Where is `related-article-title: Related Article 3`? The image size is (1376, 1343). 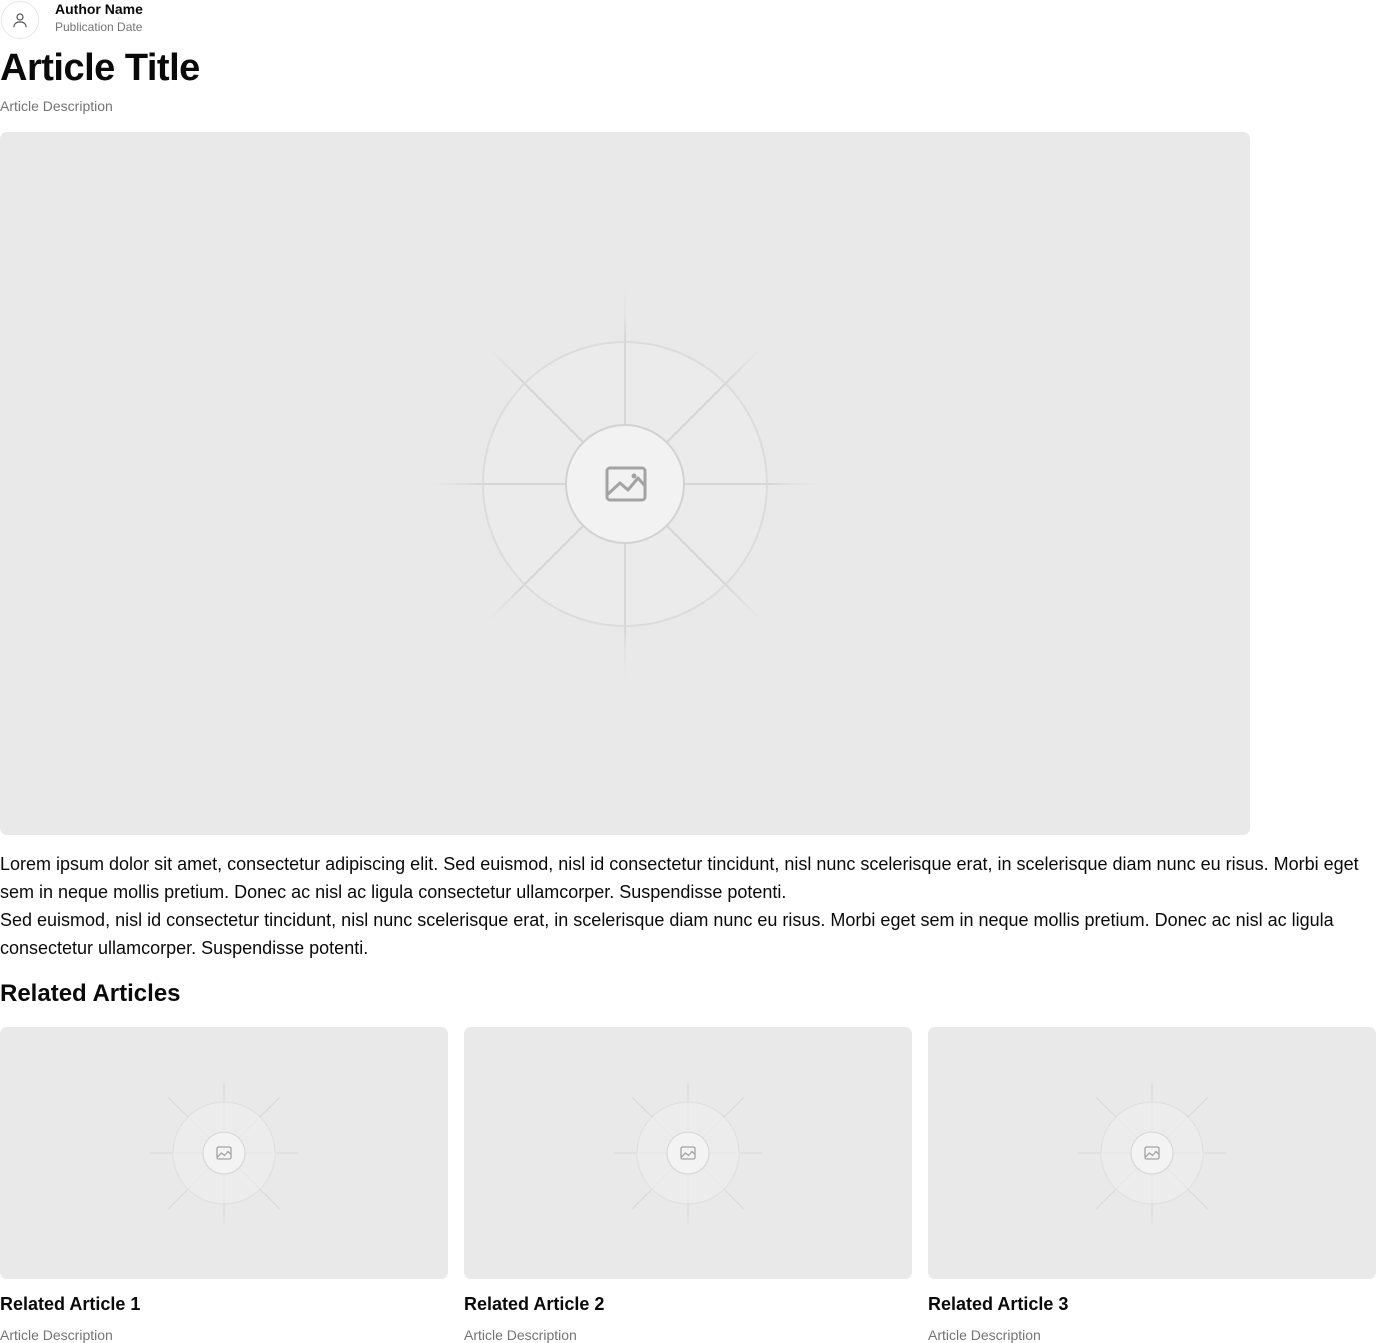
related-article-title: Related Article 3 is located at coordinates (1152, 1304).